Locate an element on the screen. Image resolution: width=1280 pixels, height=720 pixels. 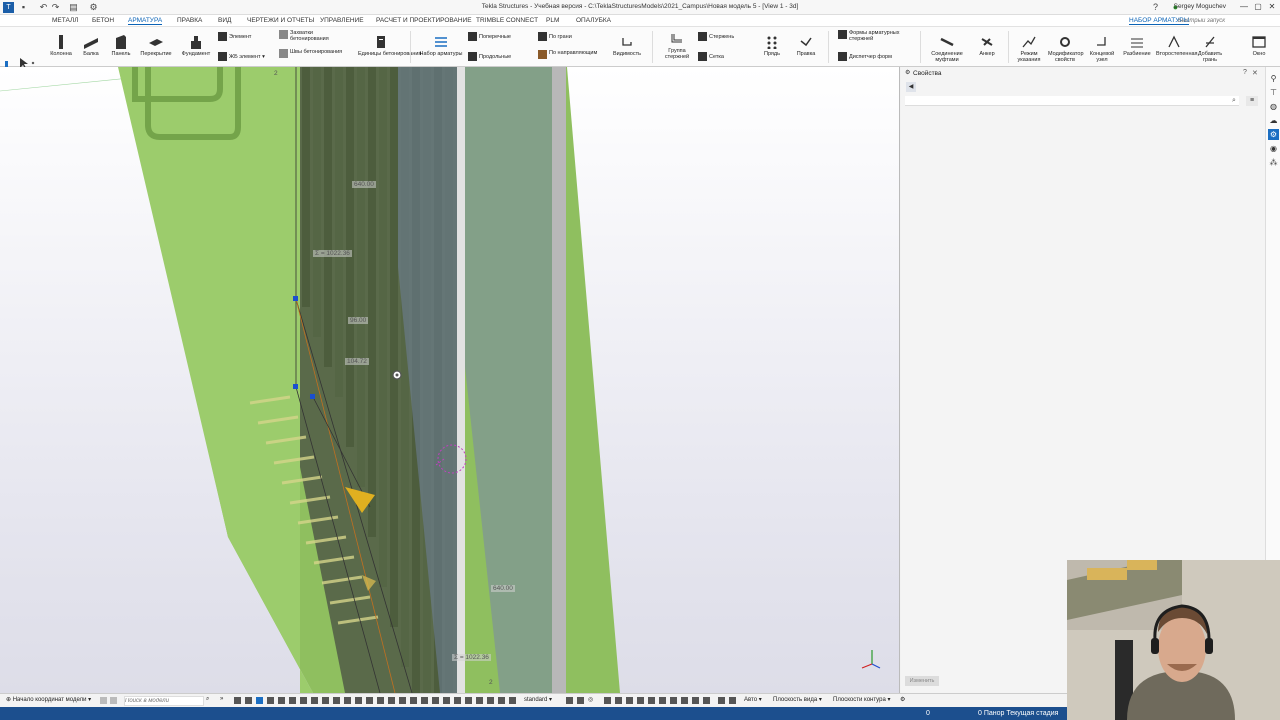
properties-search-input is located at coordinates (1072, 101).